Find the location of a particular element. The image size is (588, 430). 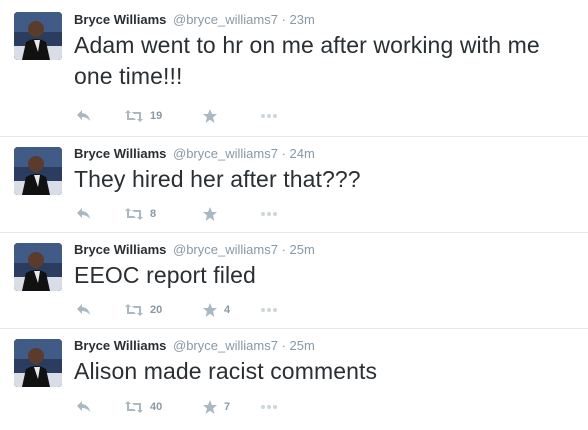

favorite-button: 7 is located at coordinates (216, 407).